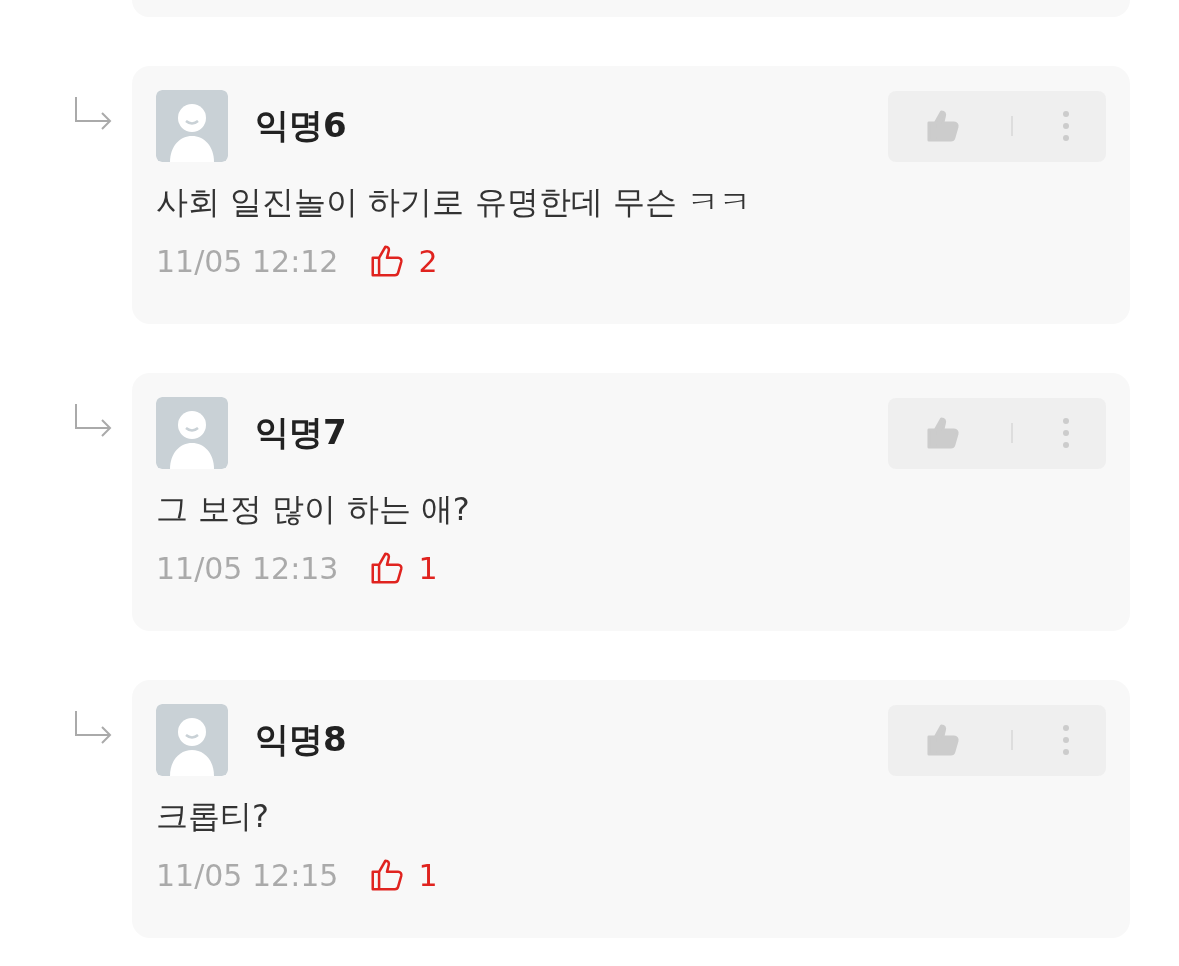 The width and height of the screenshot is (1179, 966). What do you see at coordinates (247, 568) in the screenshot?
I see `comment-time: 11/05 12:13` at bounding box center [247, 568].